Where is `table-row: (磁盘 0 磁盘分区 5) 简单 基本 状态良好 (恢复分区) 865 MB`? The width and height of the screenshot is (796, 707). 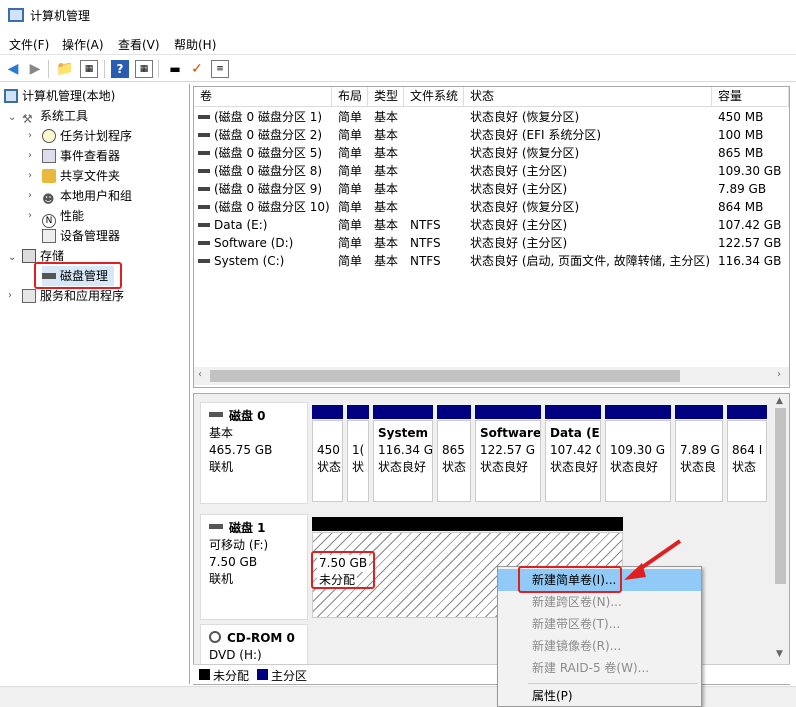
table-row: (磁盘 0 磁盘分区 5) 简单 基本 状态良好 (恢复分区) 865 MB is located at coordinates (489, 153).